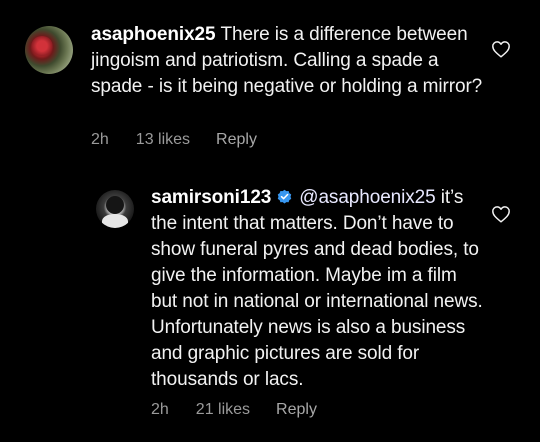 The height and width of the screenshot is (442, 540). Describe the element at coordinates (223, 410) in the screenshot. I see `comment-likes-count: 21 likes` at that location.